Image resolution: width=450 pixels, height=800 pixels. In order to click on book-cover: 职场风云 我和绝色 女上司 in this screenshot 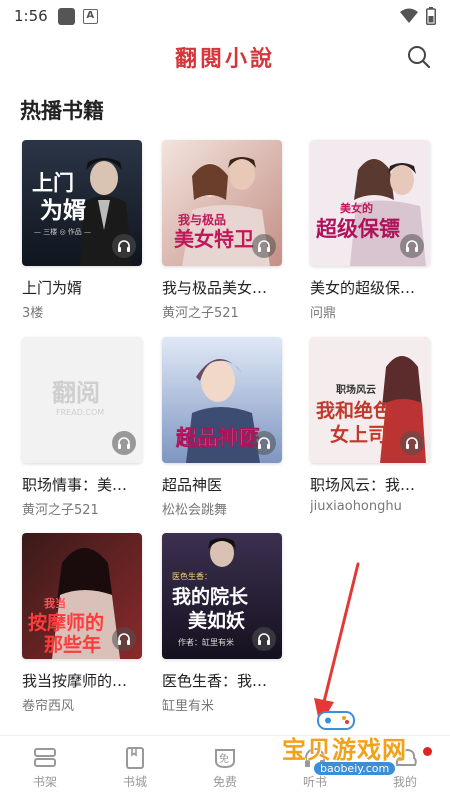, I will do `click(370, 400)`.